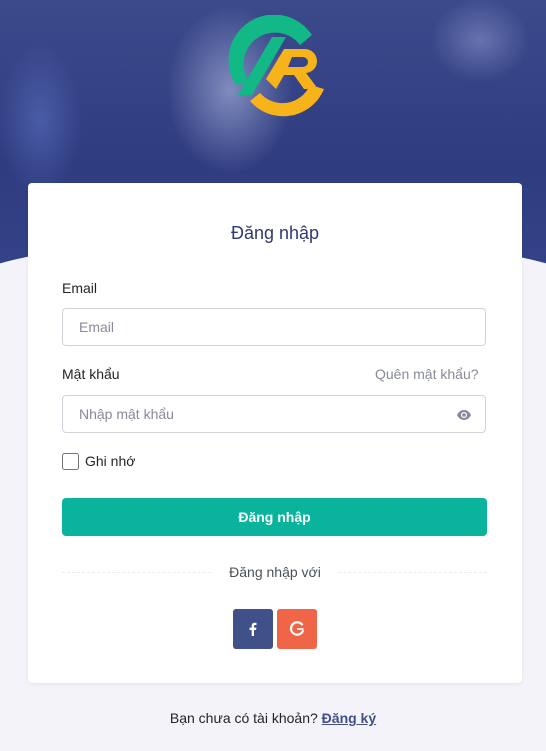  I want to click on footer-prompt: Bạn chưa có tài khoản?, so click(243, 718).